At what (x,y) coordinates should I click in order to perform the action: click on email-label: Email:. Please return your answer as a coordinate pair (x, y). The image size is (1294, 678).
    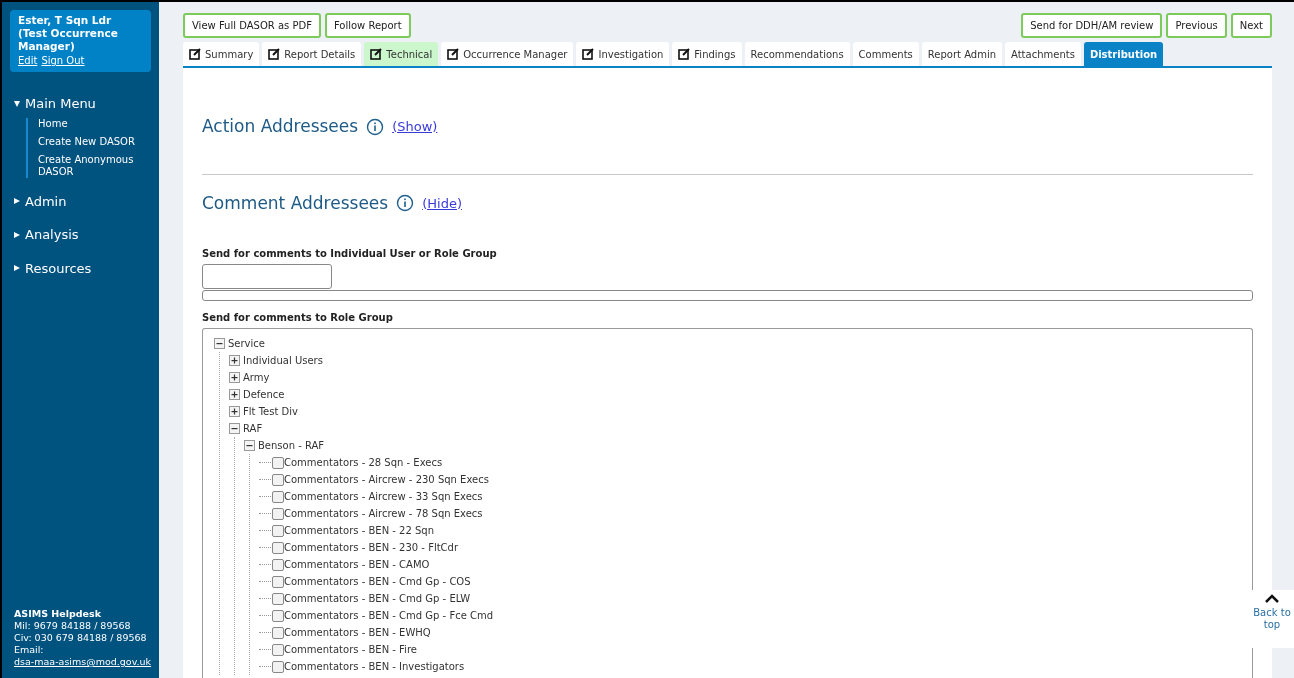
    Looking at the image, I should click on (29, 650).